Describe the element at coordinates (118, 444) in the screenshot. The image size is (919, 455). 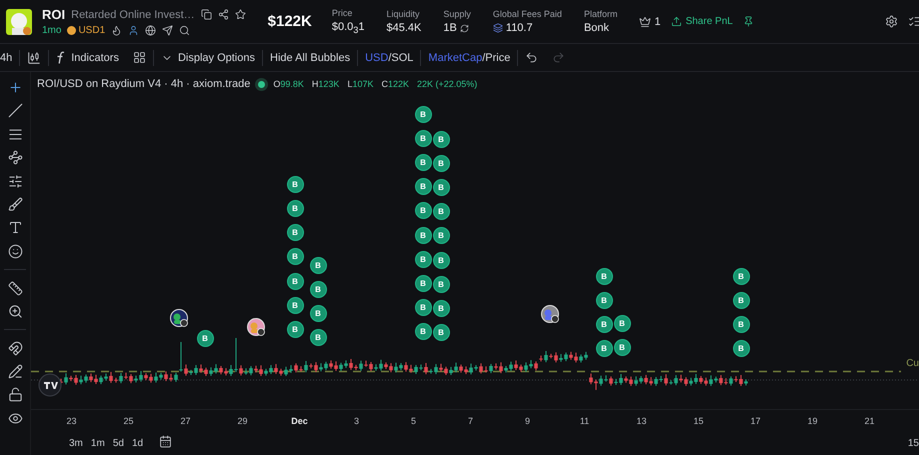
I see `range-button: 5d` at that location.